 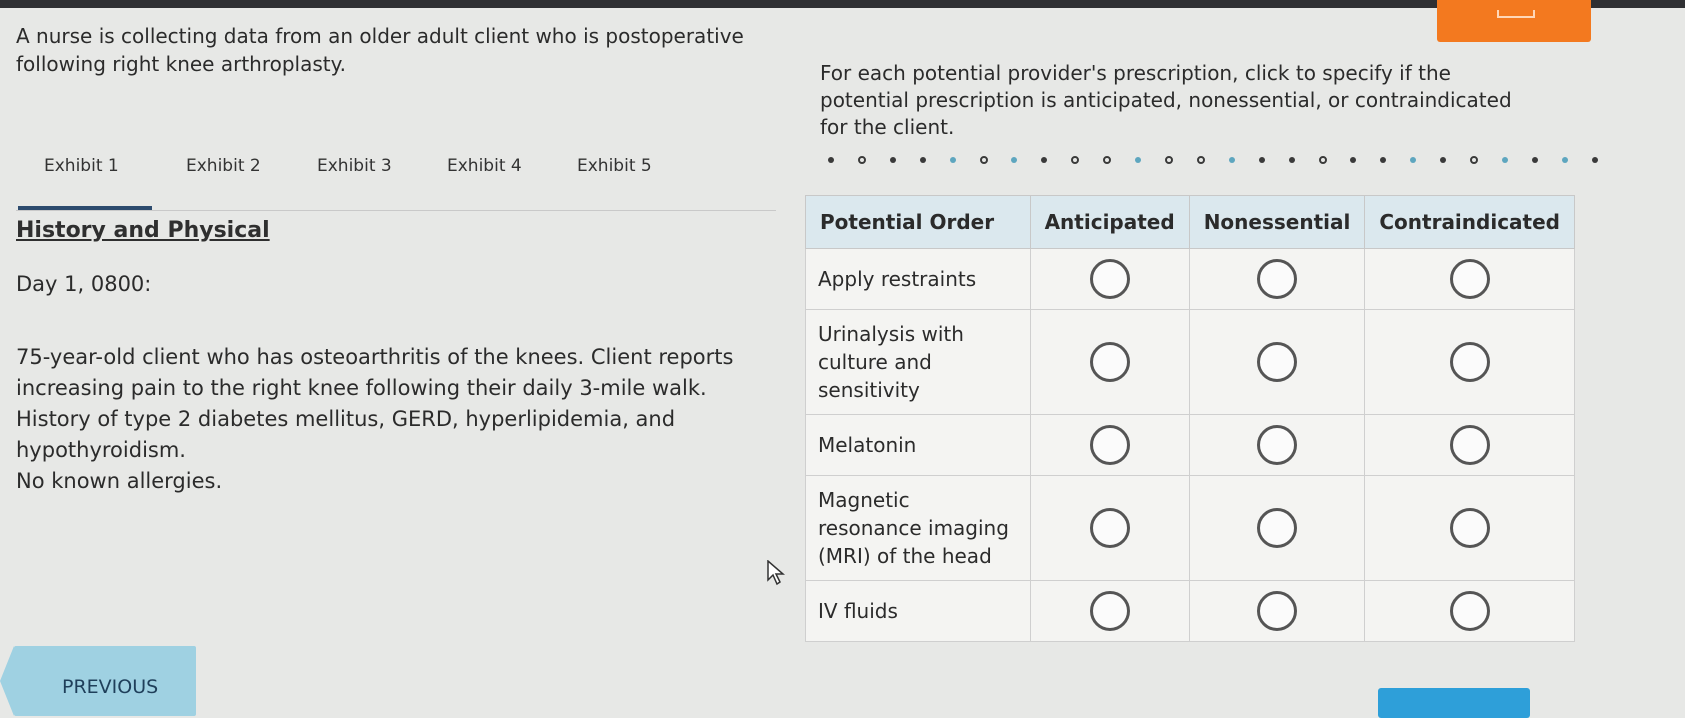 What do you see at coordinates (776, 573) in the screenshot?
I see `mouse-pointer-icon` at bounding box center [776, 573].